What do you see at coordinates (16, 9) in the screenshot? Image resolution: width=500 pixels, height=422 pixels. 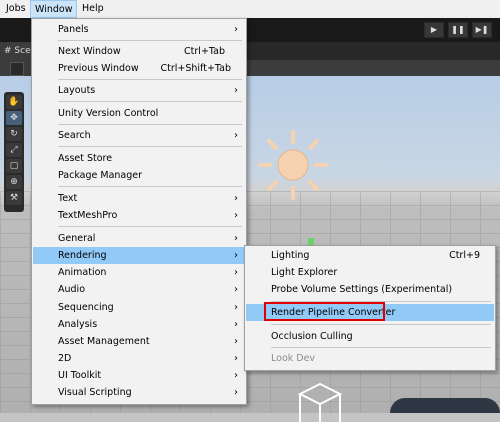 I see `menu-jobs: Jobs` at bounding box center [16, 9].